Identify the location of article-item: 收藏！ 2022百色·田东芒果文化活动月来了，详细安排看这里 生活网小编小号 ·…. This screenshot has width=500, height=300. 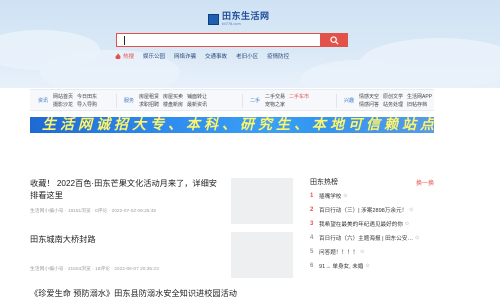
(125, 196).